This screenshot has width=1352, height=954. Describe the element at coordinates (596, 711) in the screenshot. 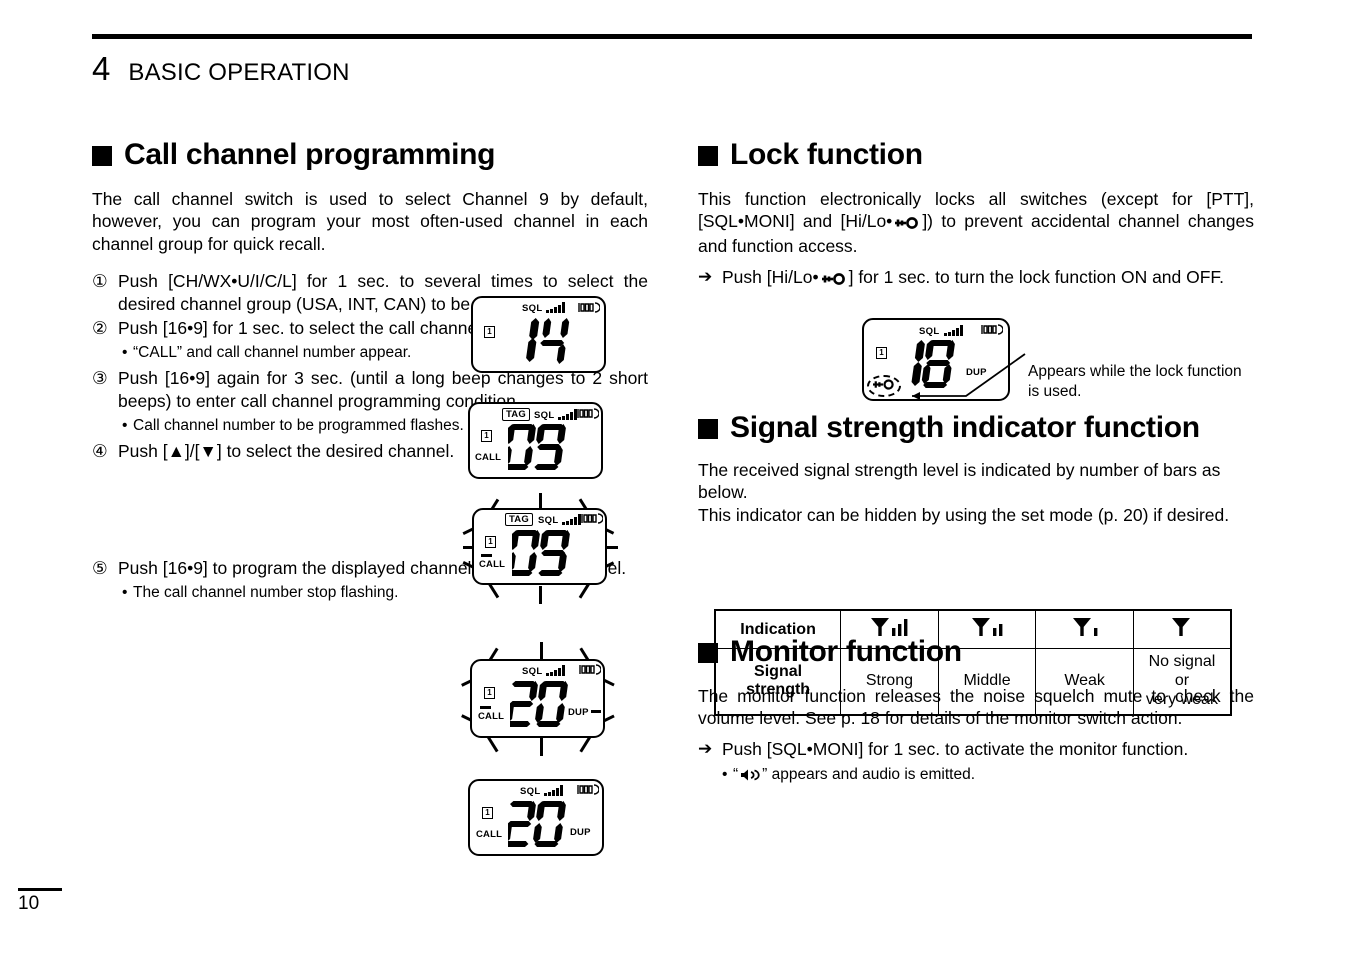

I see `dup-dash` at that location.